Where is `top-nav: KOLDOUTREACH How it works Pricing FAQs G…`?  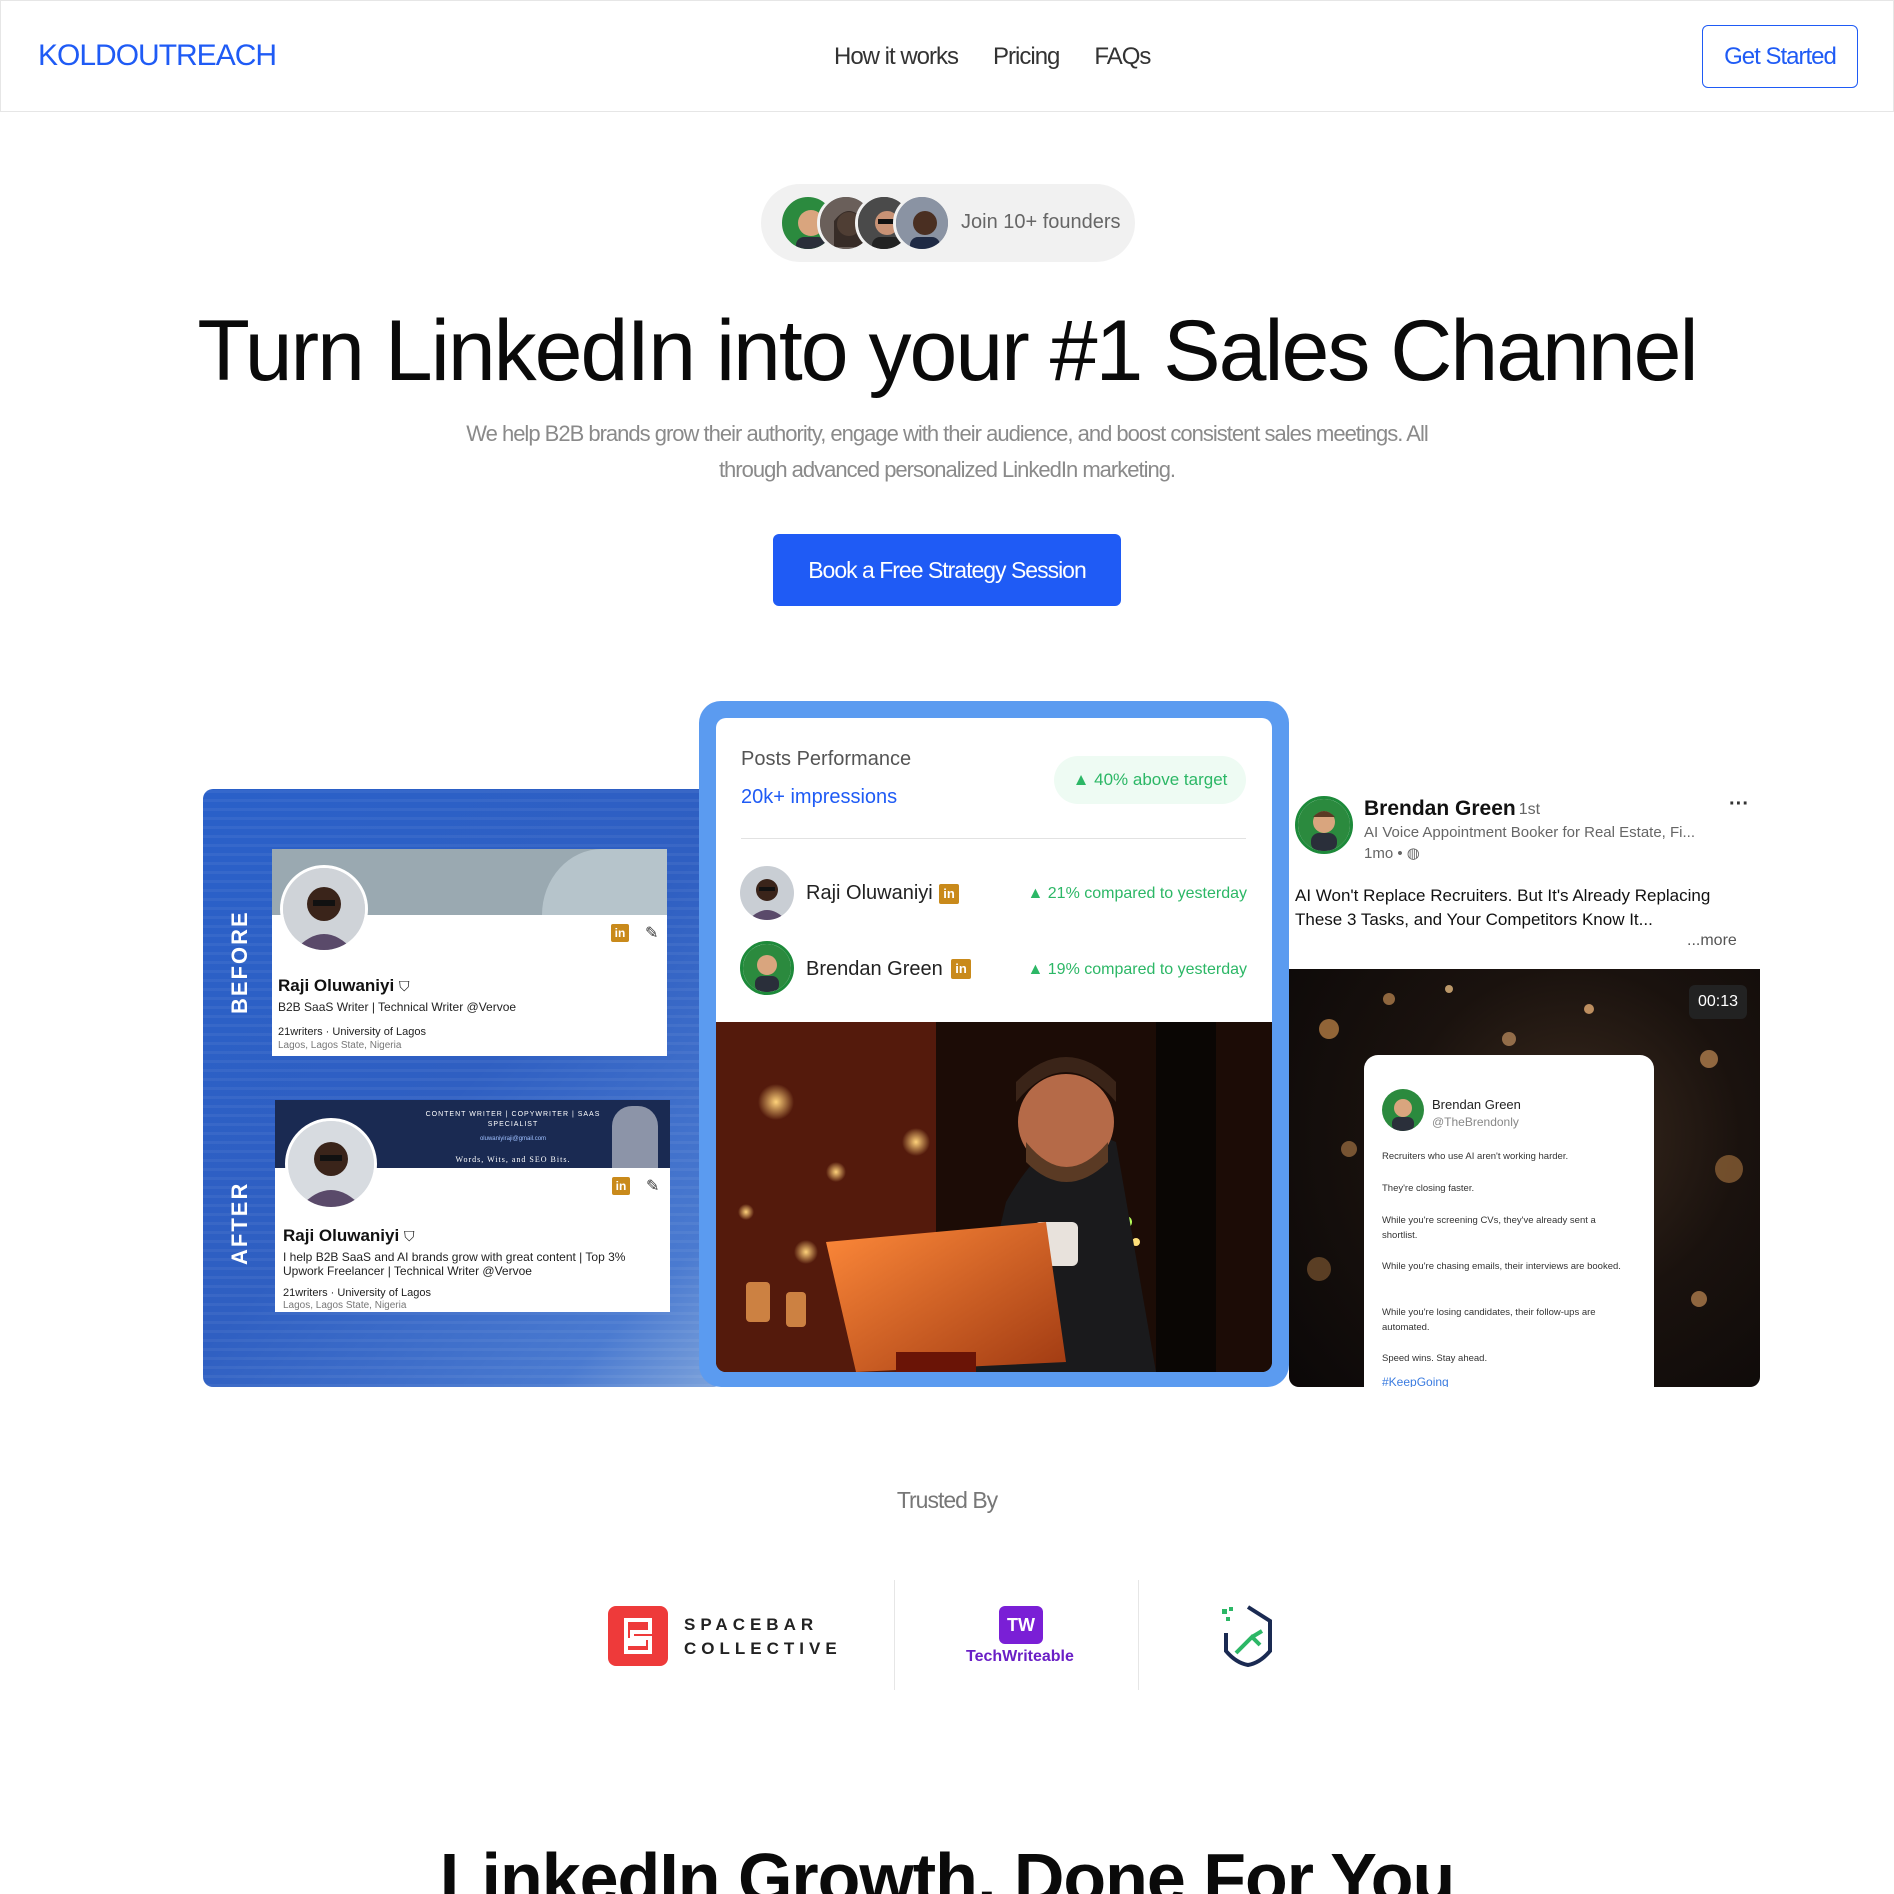
top-nav: KOLDOUTREACH How it works Pricing FAQs G… is located at coordinates (947, 56).